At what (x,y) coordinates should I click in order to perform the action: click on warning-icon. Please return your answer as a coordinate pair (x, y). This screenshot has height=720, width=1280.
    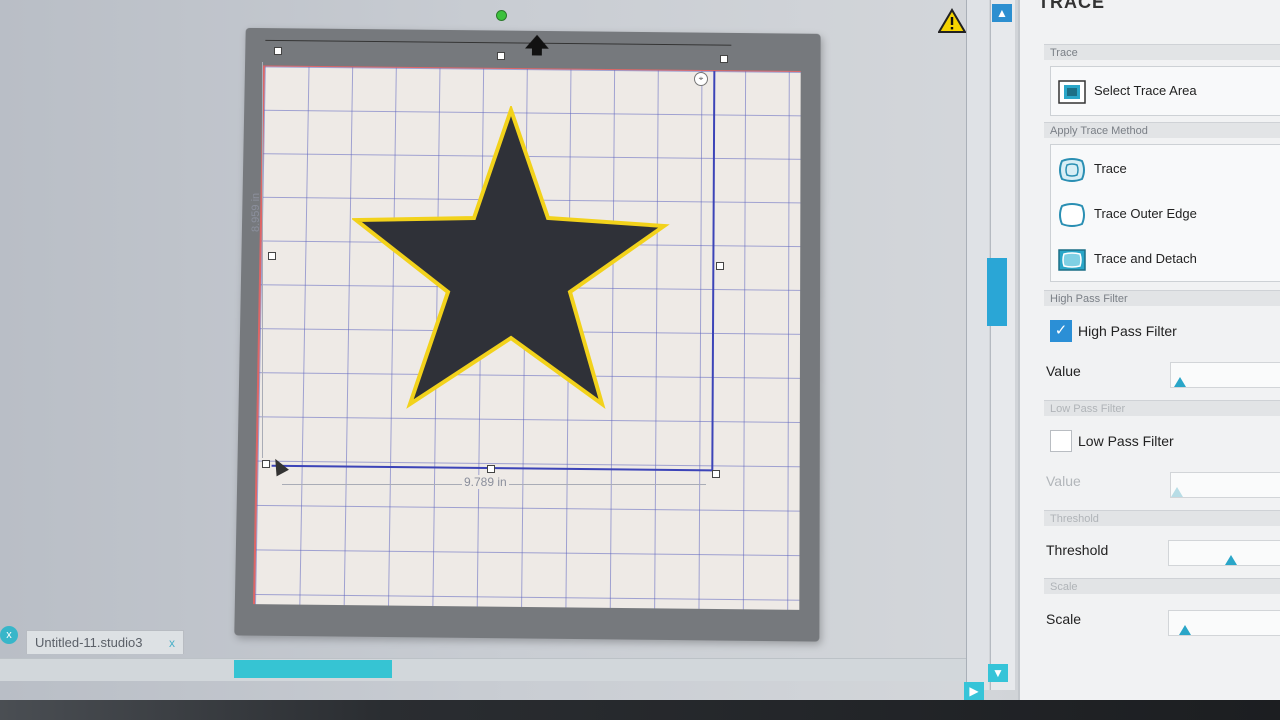
    Looking at the image, I should click on (952, 21).